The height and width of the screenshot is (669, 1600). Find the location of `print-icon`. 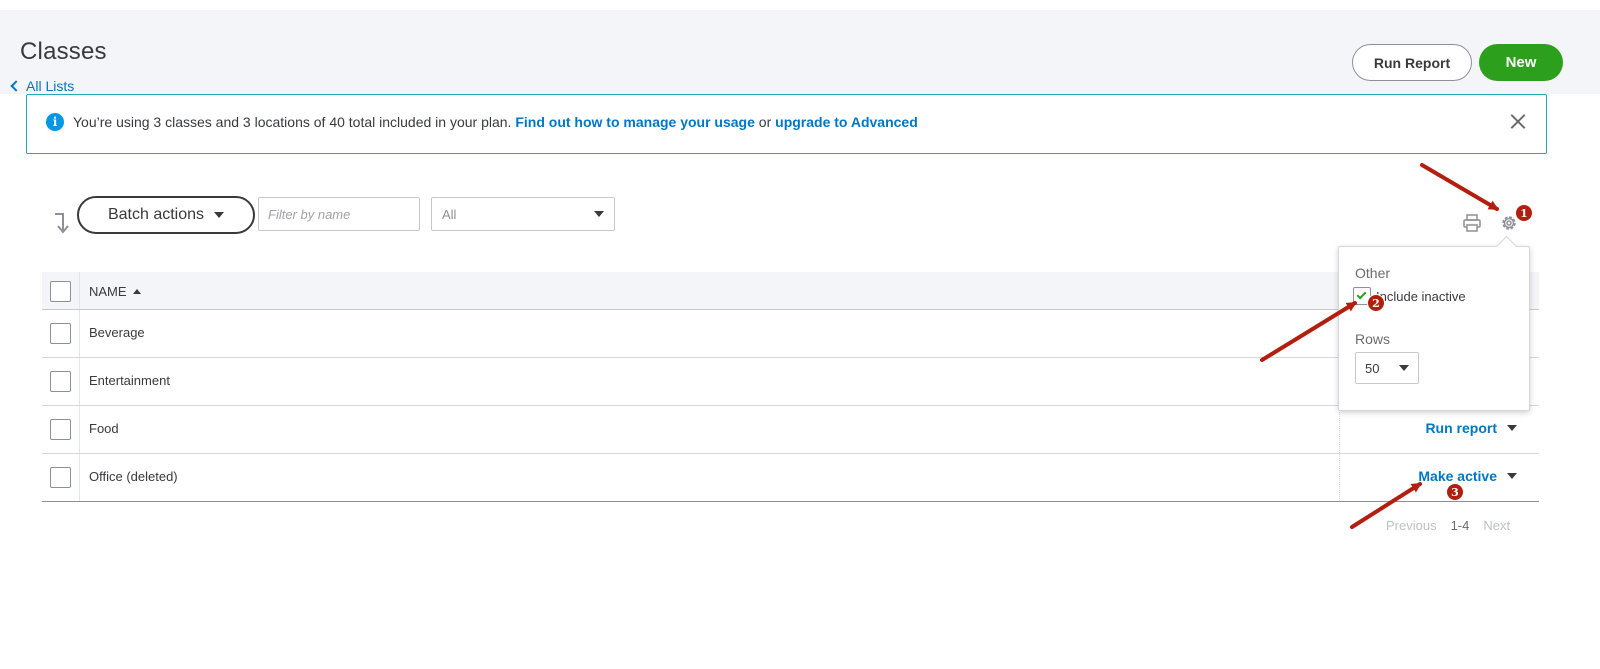

print-icon is located at coordinates (1472, 223).